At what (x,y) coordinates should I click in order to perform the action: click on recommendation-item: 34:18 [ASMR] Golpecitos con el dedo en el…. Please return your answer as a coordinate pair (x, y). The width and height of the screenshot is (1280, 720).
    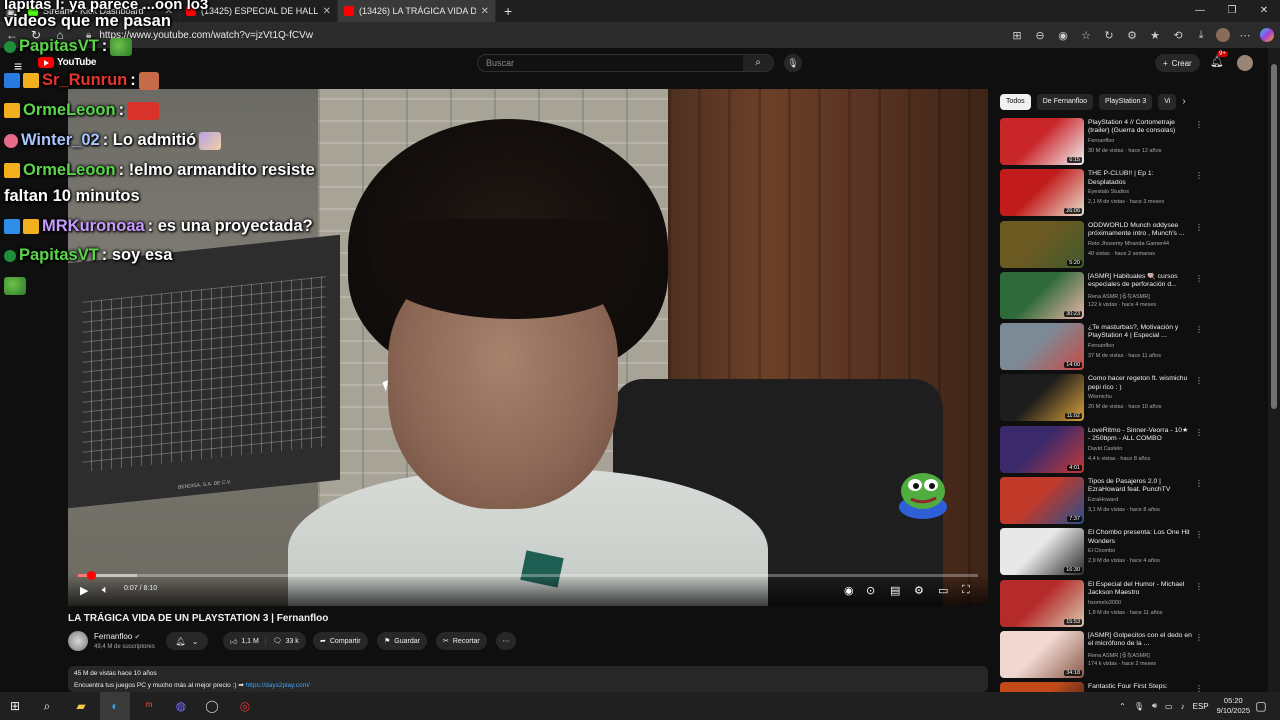
    Looking at the image, I should click on (1102, 656).